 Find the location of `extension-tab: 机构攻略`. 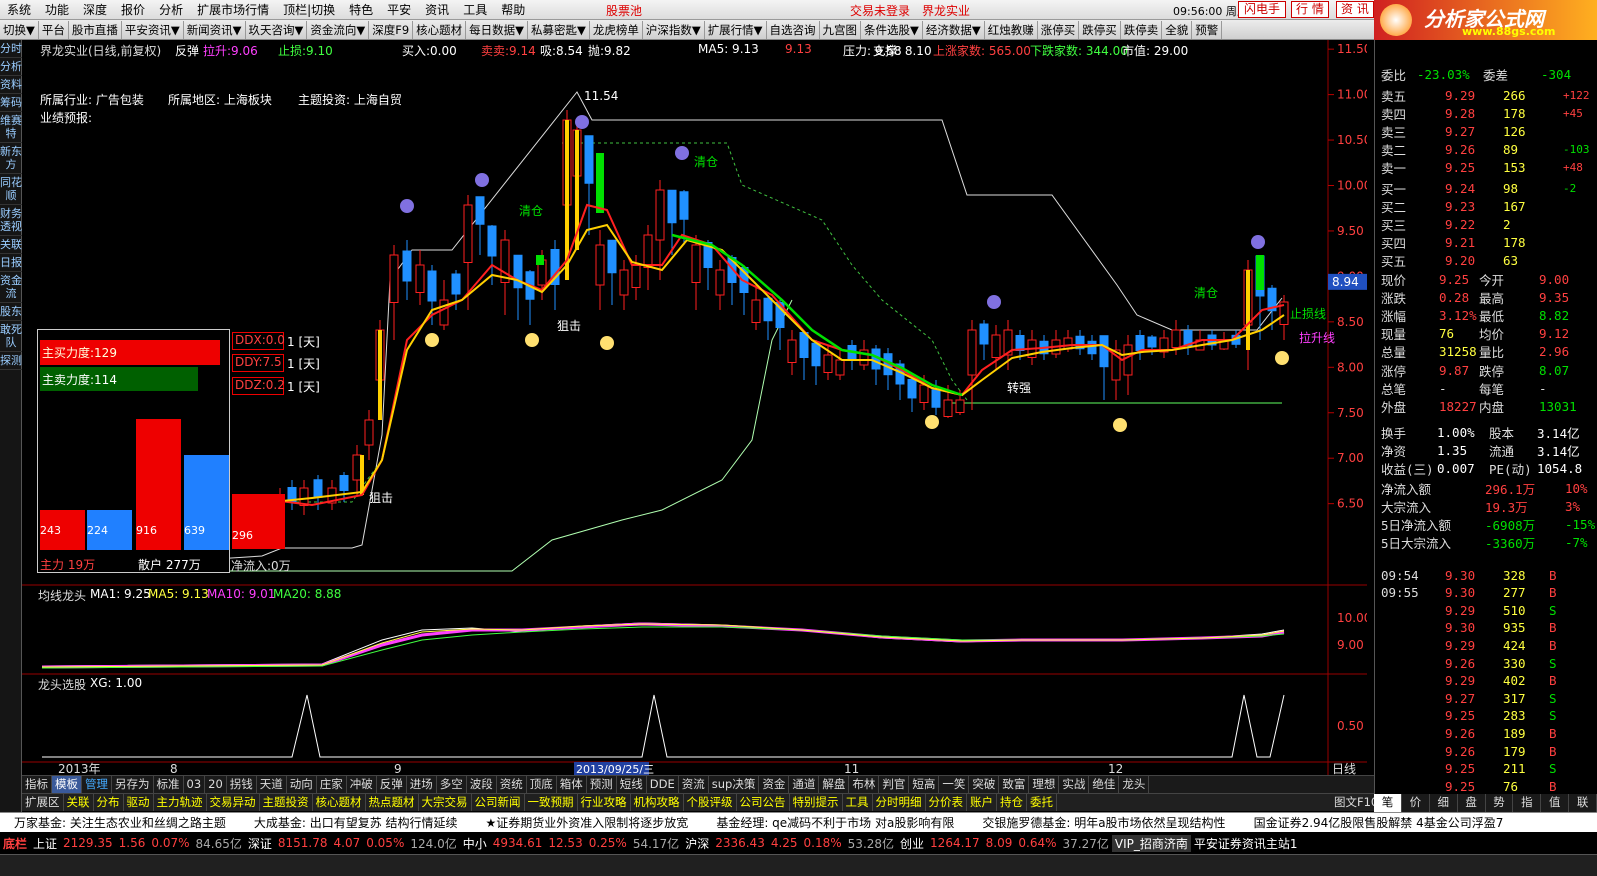

extension-tab: 机构攻略 is located at coordinates (657, 802).